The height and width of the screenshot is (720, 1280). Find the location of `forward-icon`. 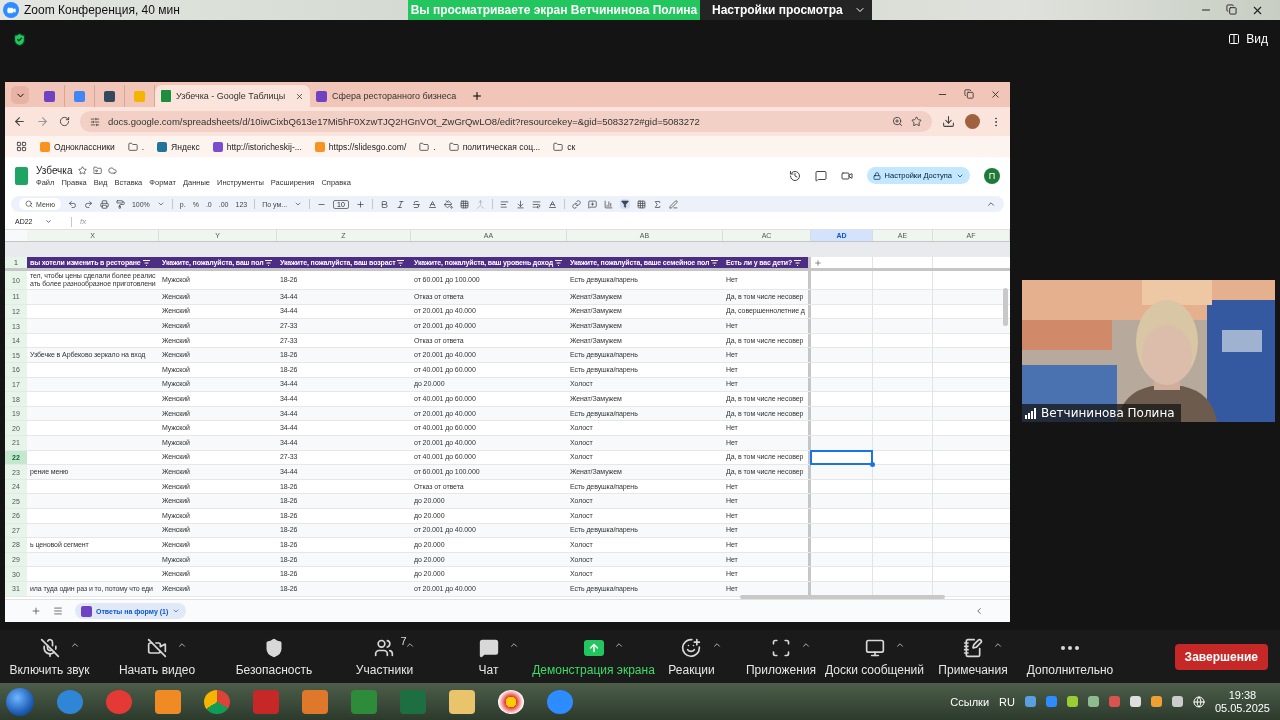

forward-icon is located at coordinates (42, 121).